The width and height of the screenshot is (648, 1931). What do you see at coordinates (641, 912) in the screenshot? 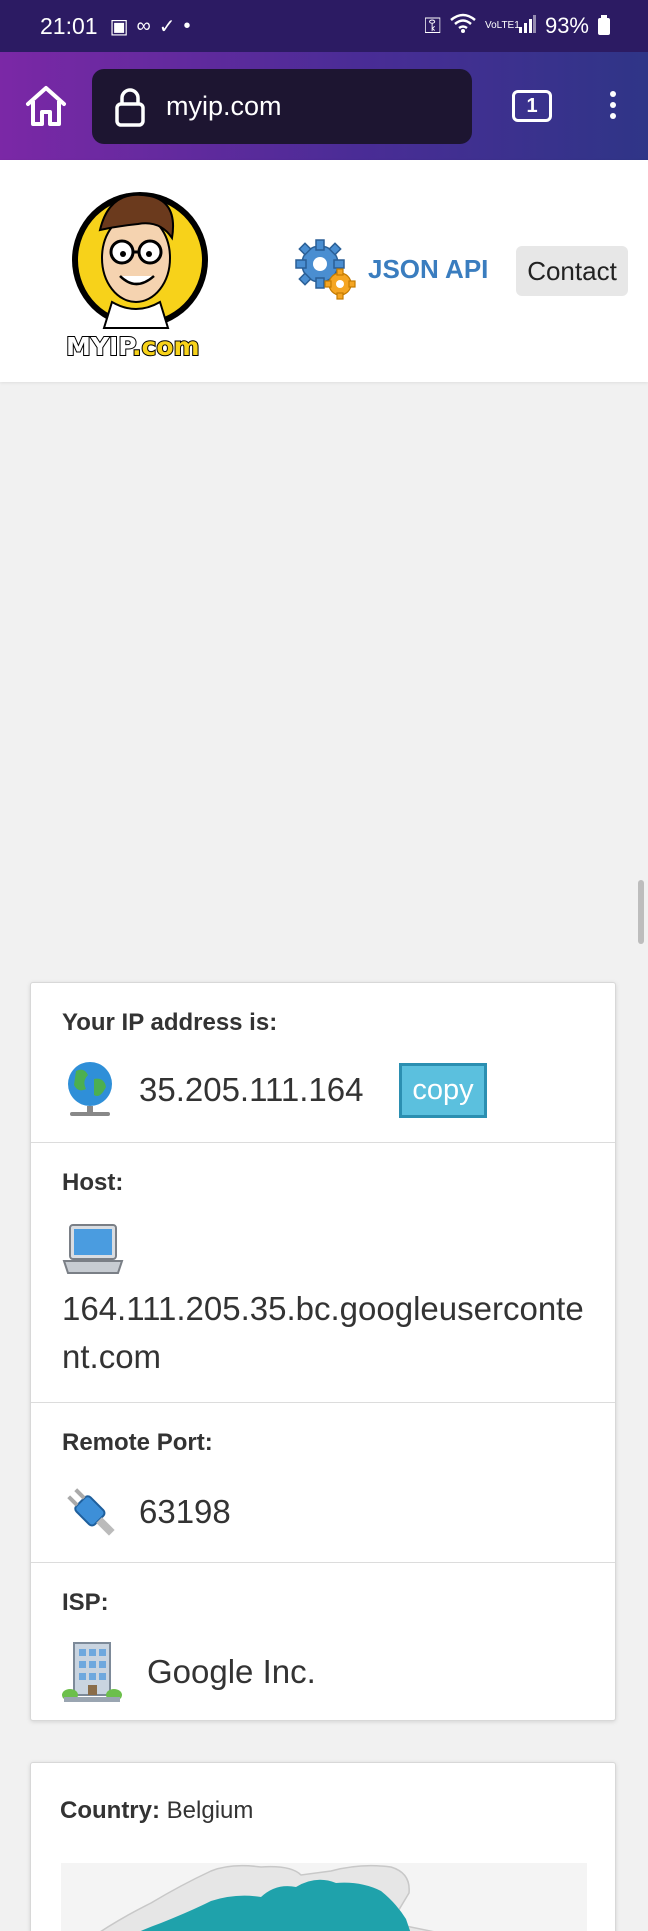
I see `page-scrollbar` at bounding box center [641, 912].